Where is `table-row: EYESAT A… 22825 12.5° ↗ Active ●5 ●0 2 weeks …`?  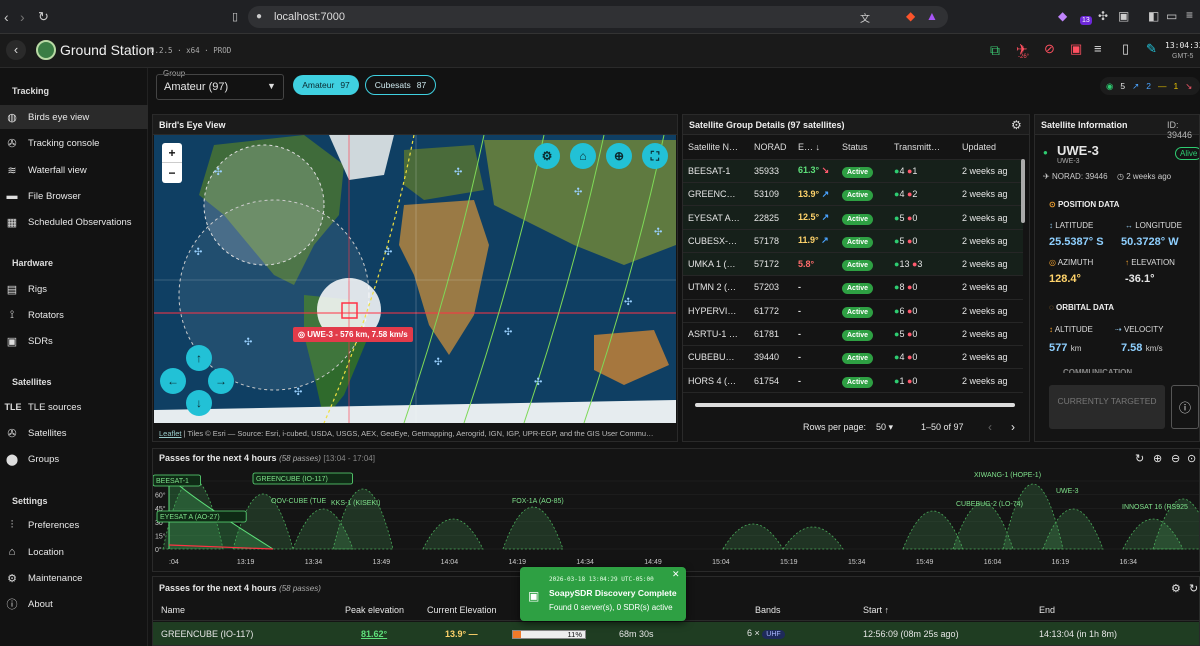
table-row: EYESAT A… 22825 12.5° ↗ Active ●5 ●0 2 weeks … is located at coordinates (853, 217).